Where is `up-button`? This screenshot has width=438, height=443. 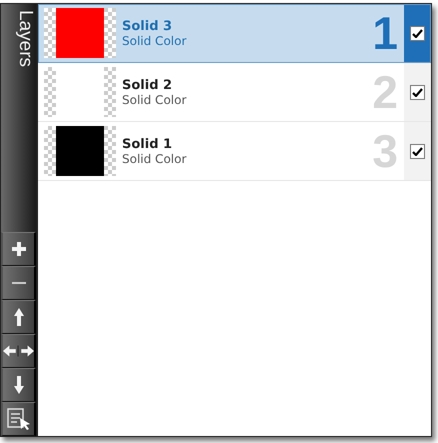
up-button is located at coordinates (18, 317).